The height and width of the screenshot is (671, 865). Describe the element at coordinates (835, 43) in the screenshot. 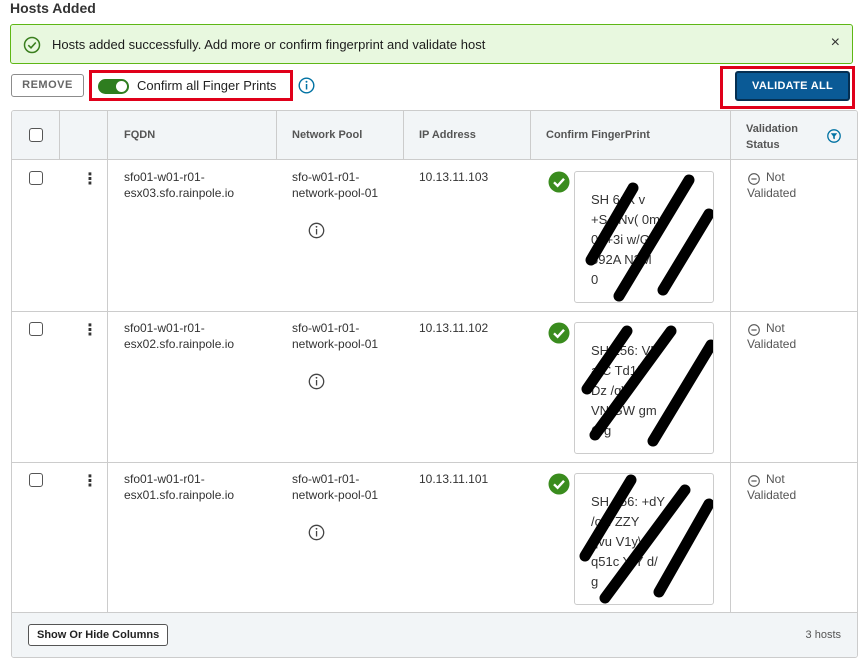

I see `close-icon: ×` at that location.